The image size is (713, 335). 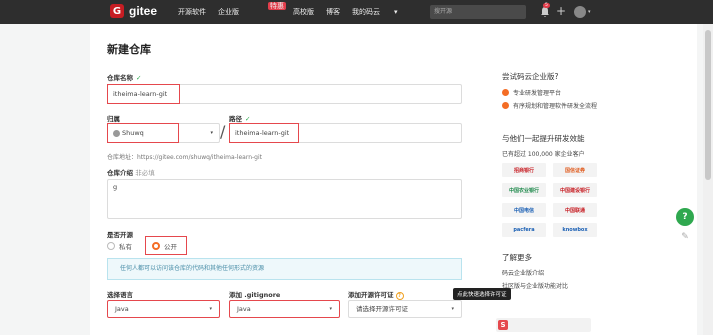 What do you see at coordinates (537, 93) in the screenshot?
I see `feature-text: 专业研发管理平台` at bounding box center [537, 93].